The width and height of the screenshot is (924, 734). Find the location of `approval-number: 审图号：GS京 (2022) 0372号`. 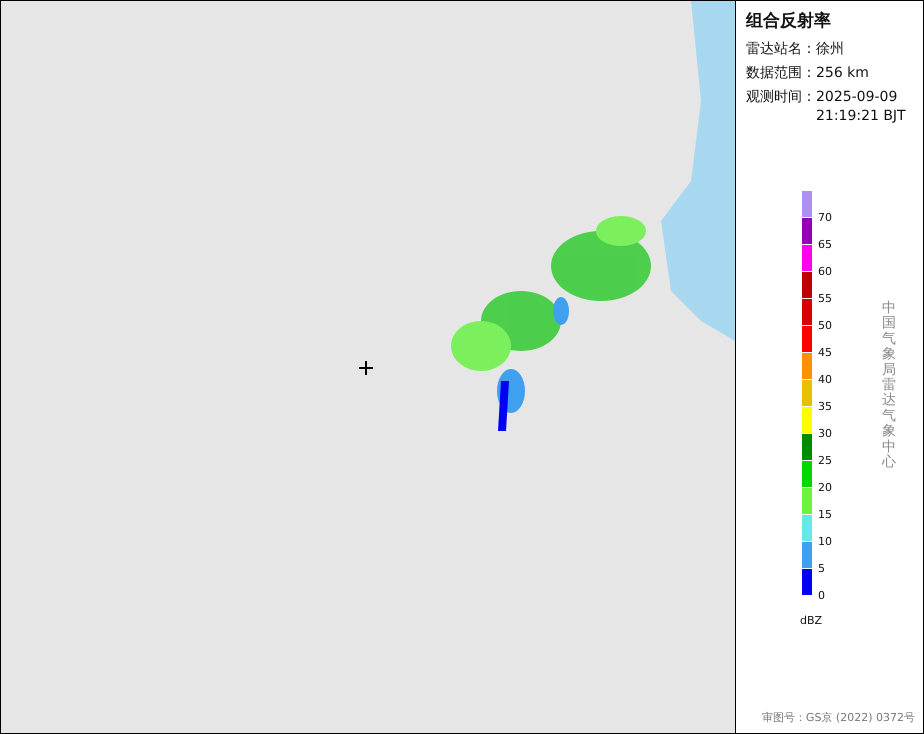

approval-number: 审图号：GS京 (2022) 0372号 is located at coordinates (837, 717).